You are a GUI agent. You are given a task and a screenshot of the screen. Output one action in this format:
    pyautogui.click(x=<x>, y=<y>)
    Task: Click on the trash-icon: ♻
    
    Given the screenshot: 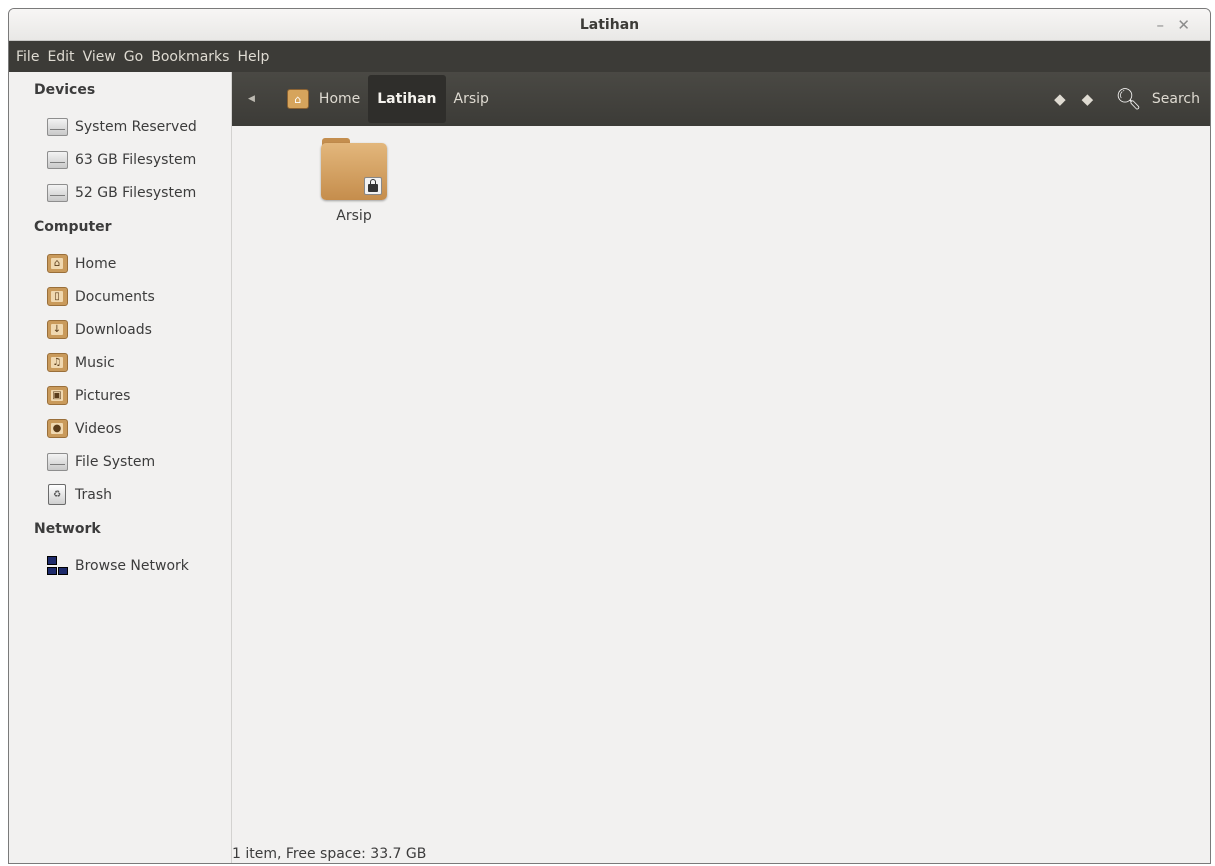 What is the action you would take?
    pyautogui.click(x=57, y=495)
    